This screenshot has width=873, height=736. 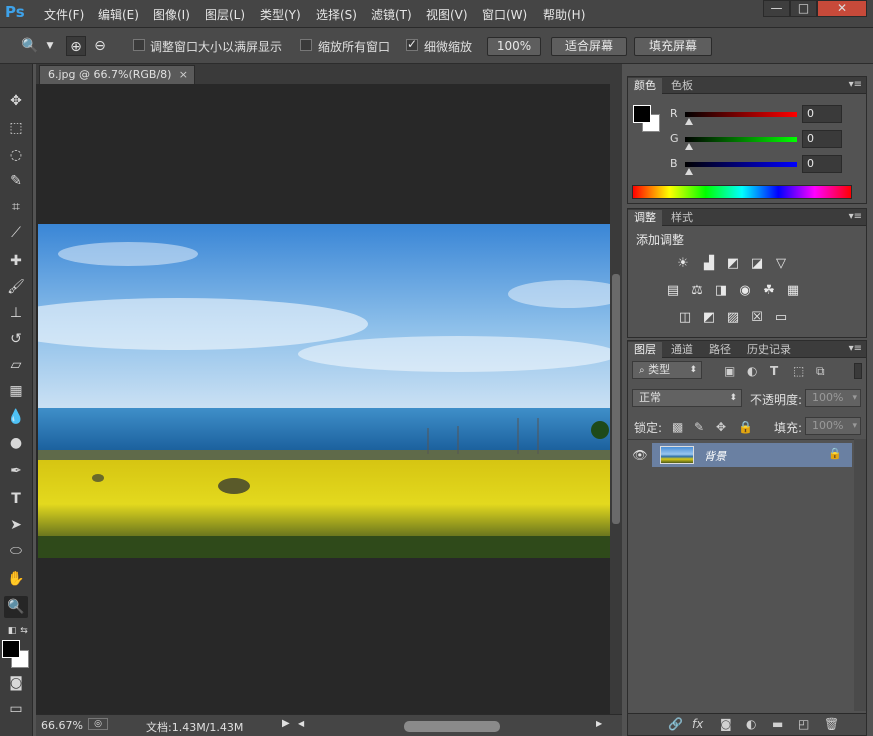 I want to click on menu-window: 窗口(W), so click(x=504, y=14).